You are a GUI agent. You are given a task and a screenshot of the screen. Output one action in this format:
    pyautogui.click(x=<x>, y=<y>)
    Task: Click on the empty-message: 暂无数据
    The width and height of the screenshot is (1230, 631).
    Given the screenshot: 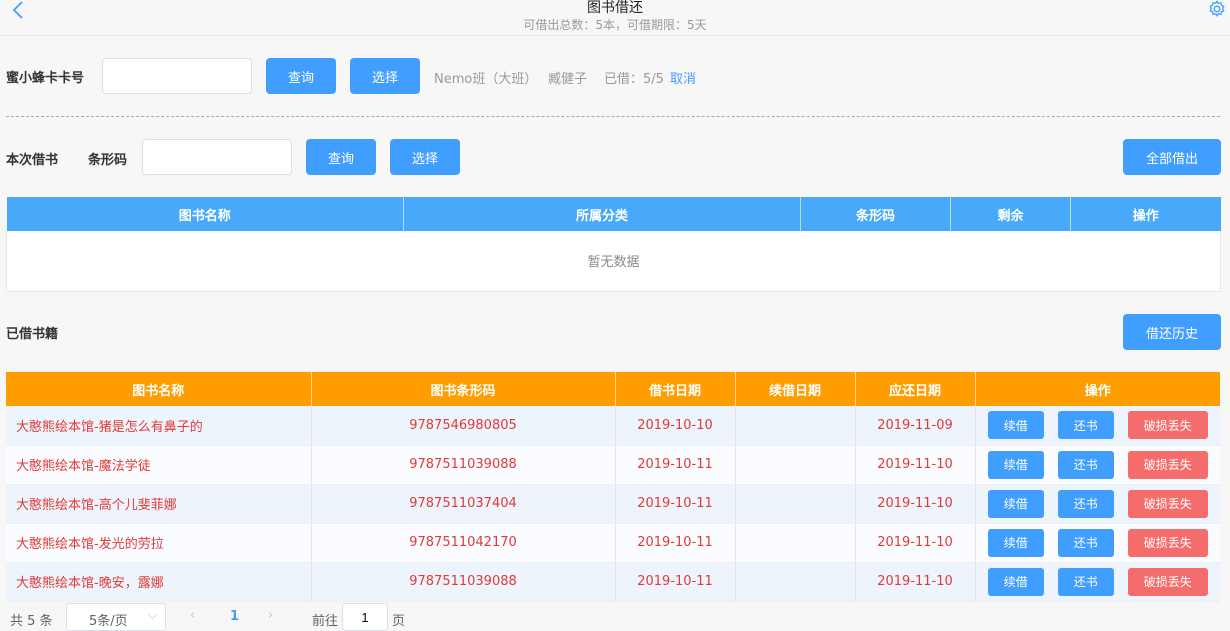 What is the action you would take?
    pyautogui.click(x=613, y=261)
    